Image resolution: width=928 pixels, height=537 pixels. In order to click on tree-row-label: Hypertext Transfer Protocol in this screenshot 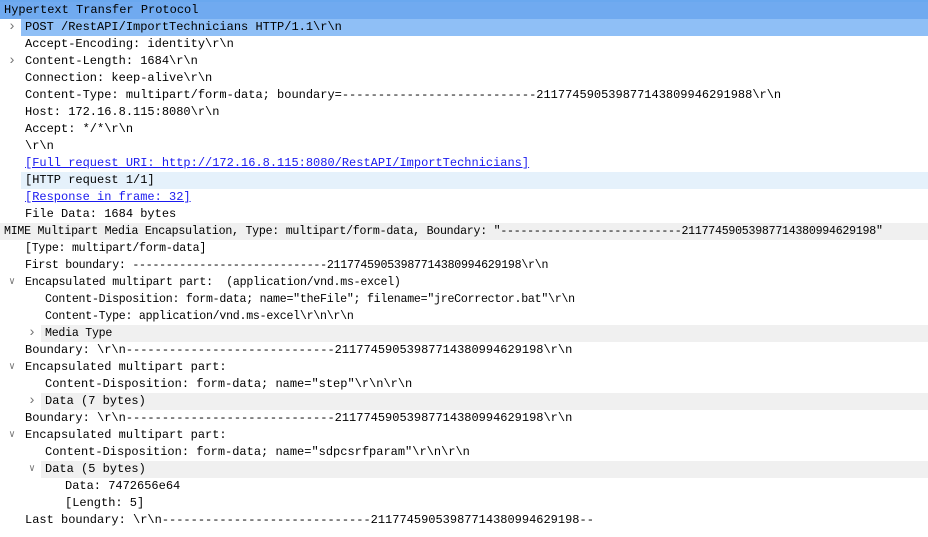, I will do `click(101, 10)`.